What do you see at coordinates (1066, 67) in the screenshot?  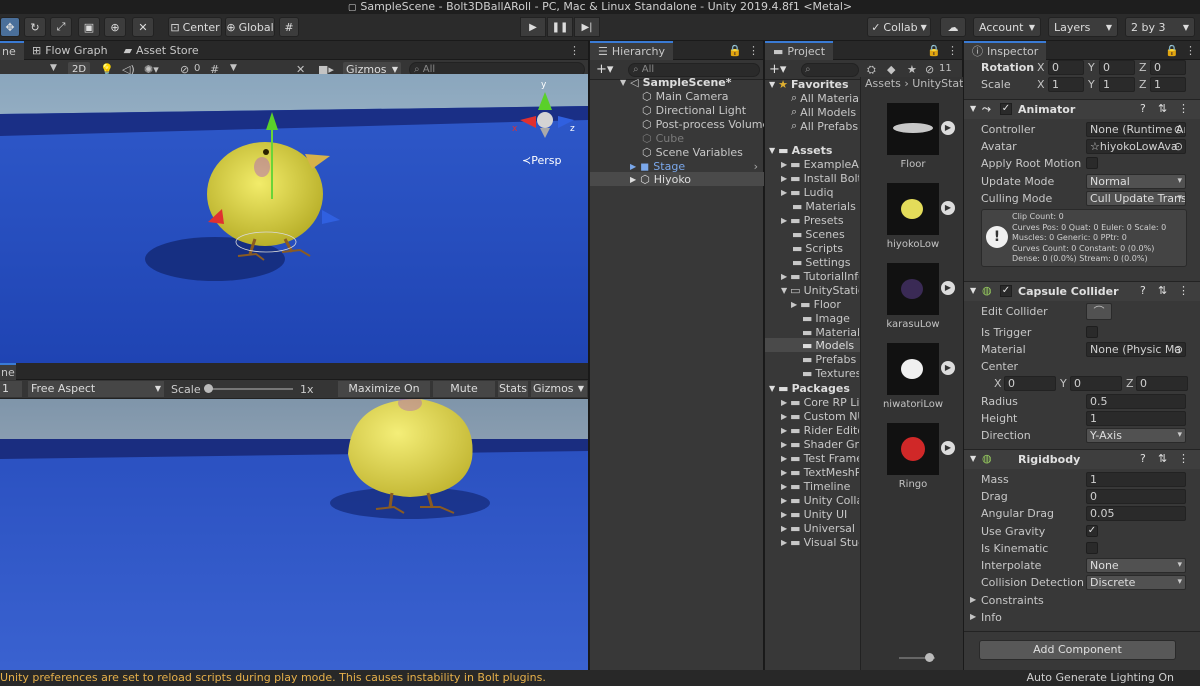 I see `rotation-x-field: 0` at bounding box center [1066, 67].